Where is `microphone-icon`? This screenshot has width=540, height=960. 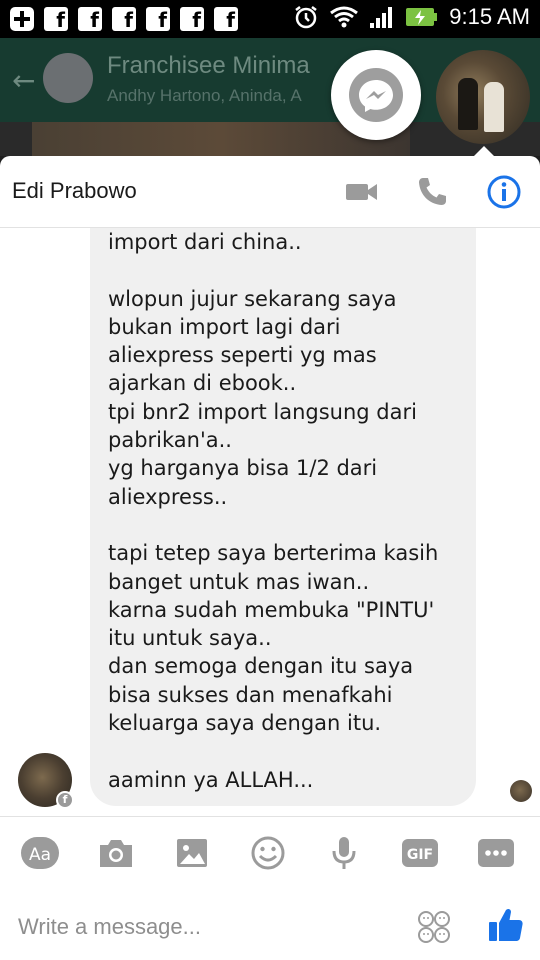 microphone-icon is located at coordinates (344, 853).